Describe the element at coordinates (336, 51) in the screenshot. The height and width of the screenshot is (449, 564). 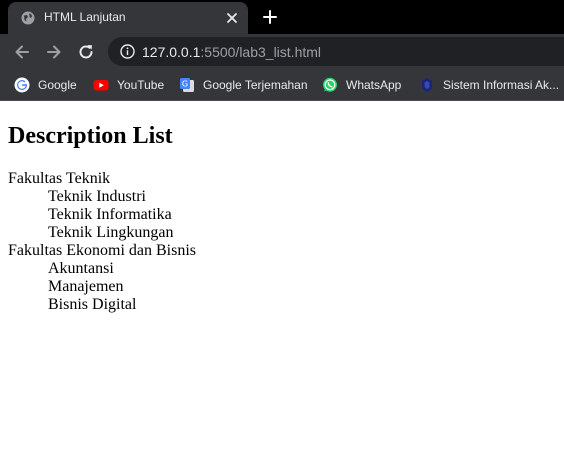
I see `address-bar: 127.0.0.1:5500/lab3_list.html` at that location.